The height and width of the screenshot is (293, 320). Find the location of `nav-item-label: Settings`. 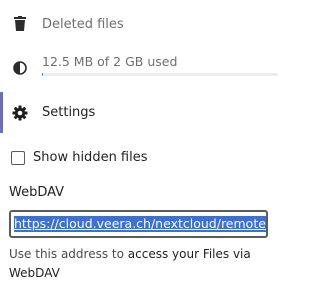

nav-item-label: Settings is located at coordinates (69, 112).